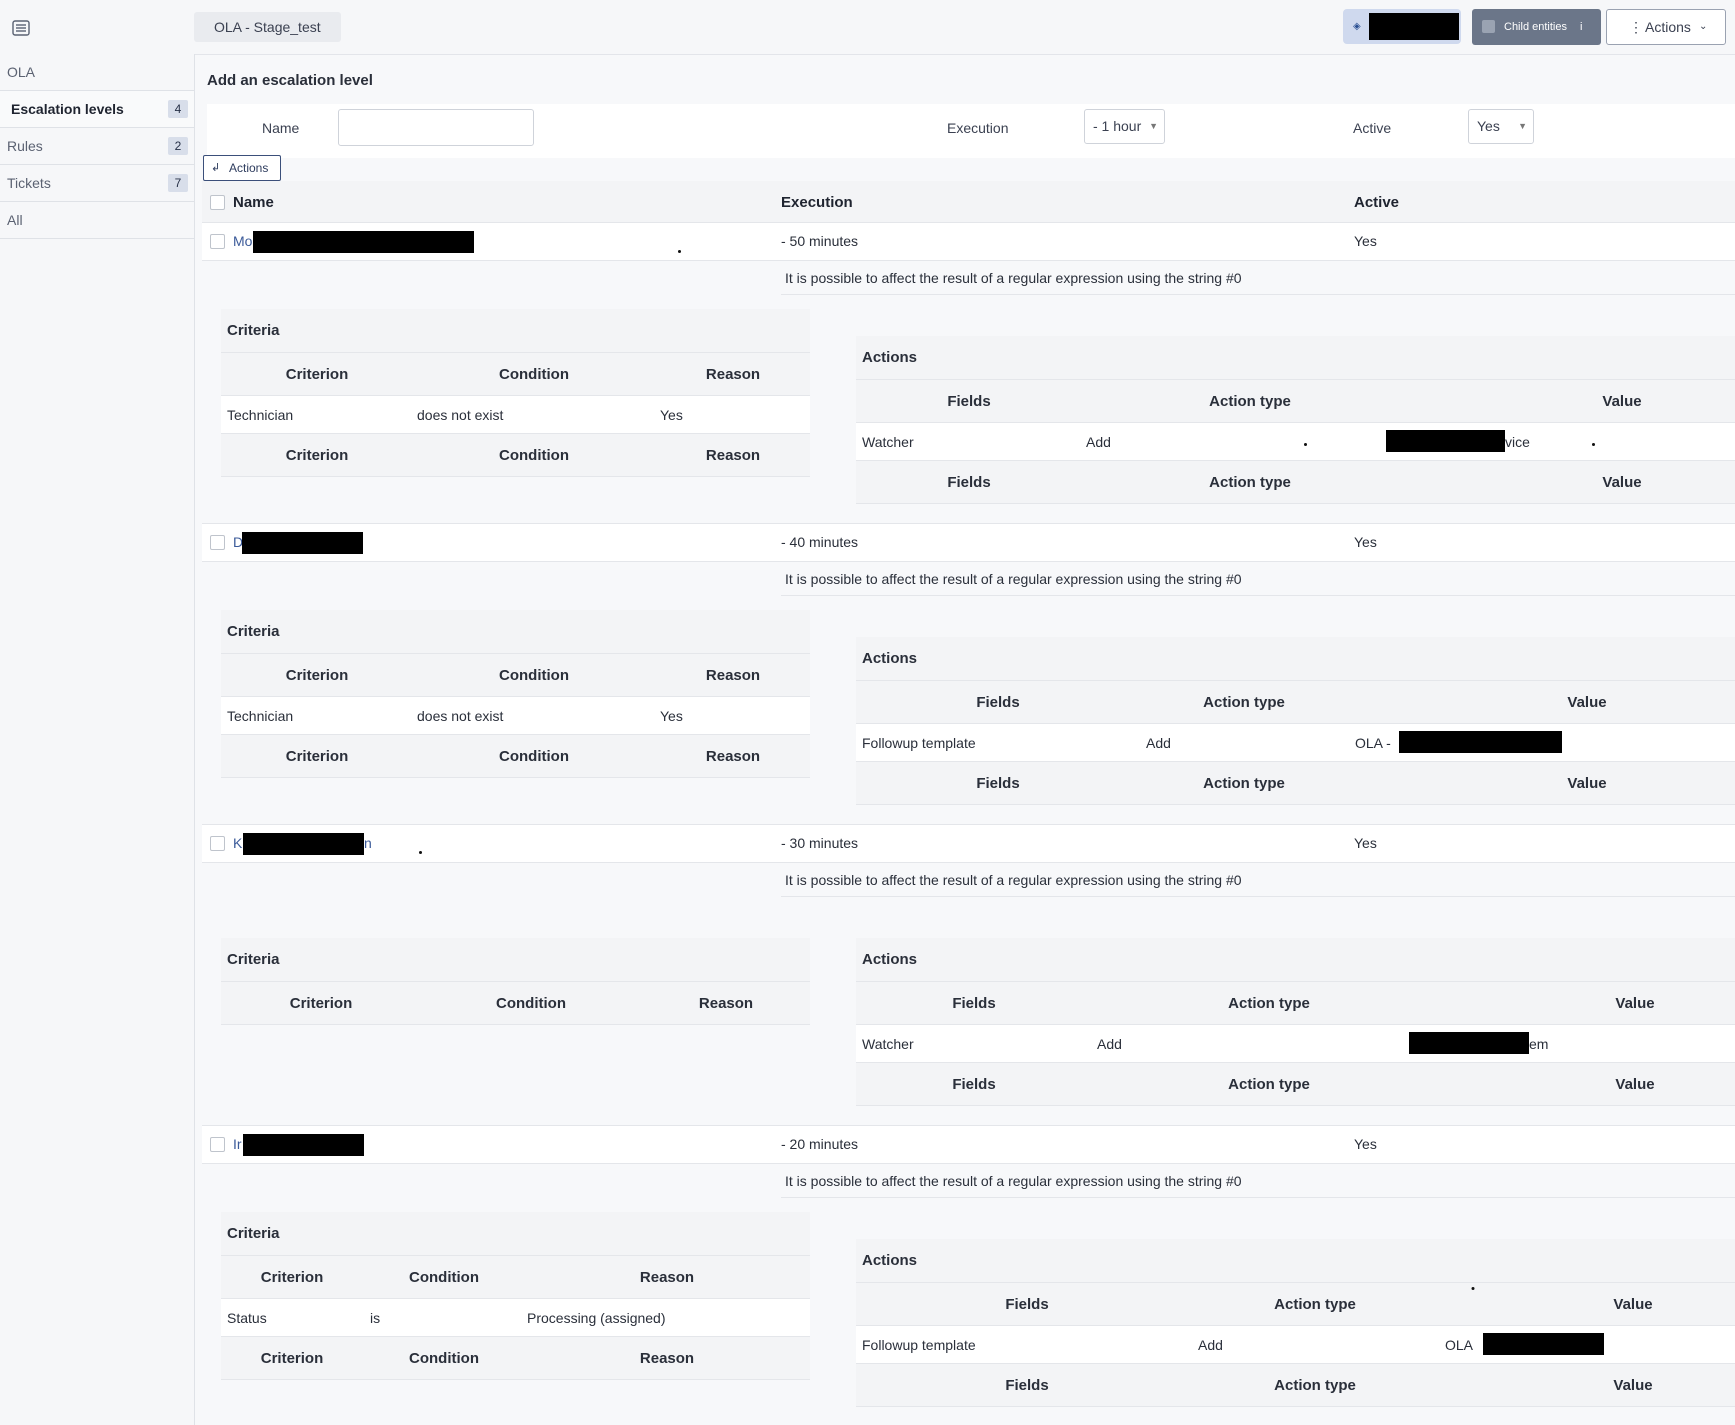 The image size is (1735, 1425). What do you see at coordinates (375, 1318) in the screenshot?
I see `condition-cell: is` at bounding box center [375, 1318].